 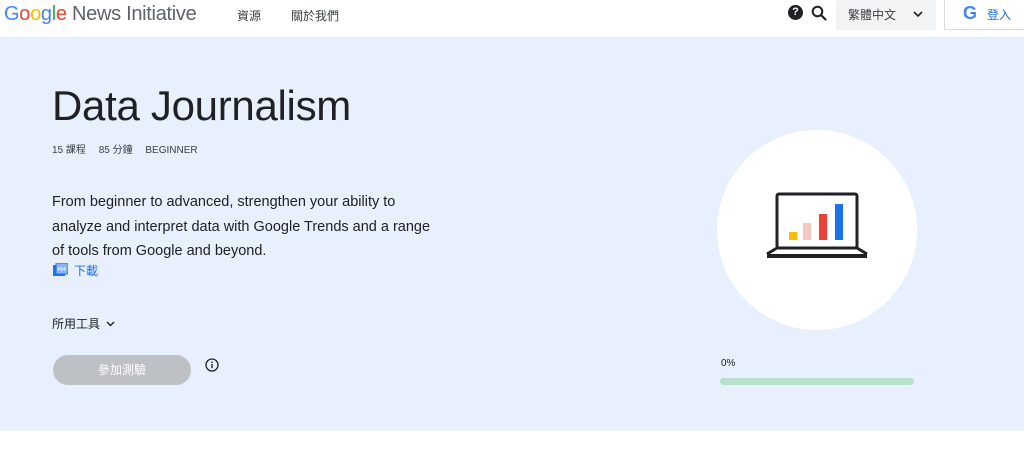 I want to click on nav-link-resources: 資源, so click(x=249, y=15).